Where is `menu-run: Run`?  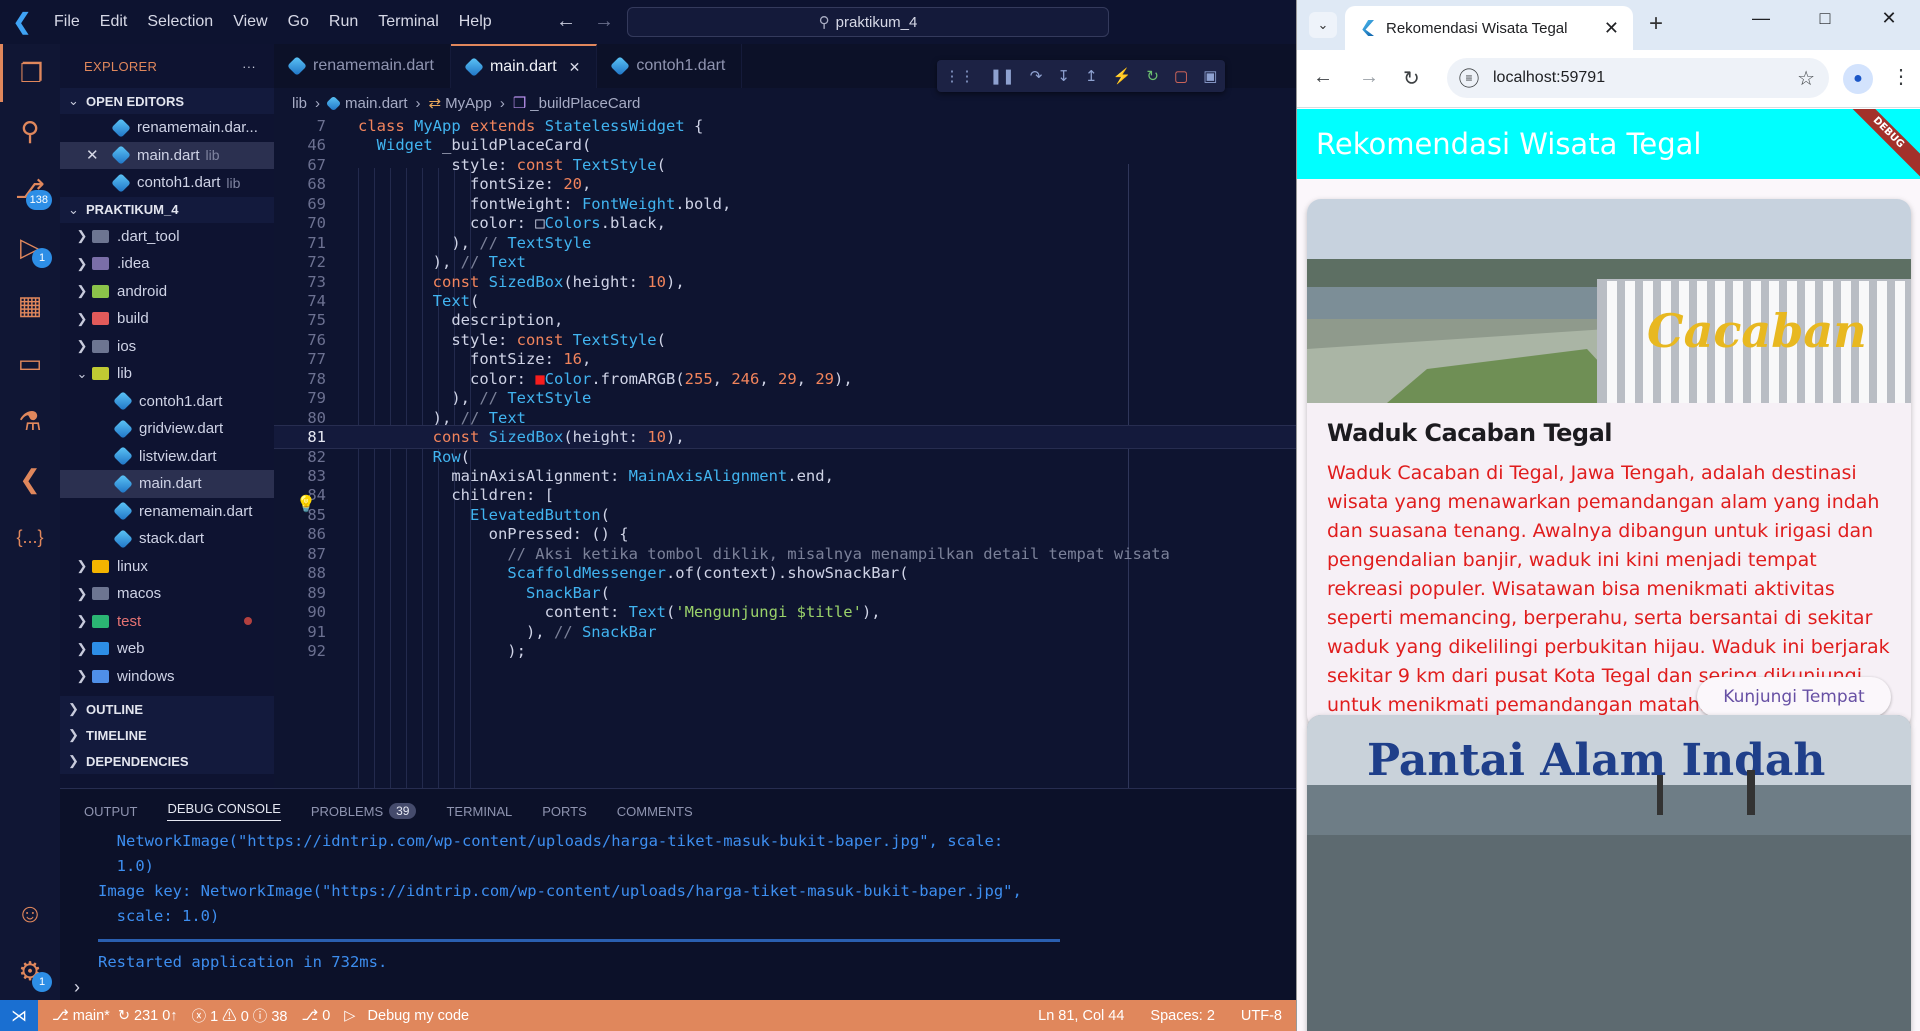 menu-run: Run is located at coordinates (343, 22).